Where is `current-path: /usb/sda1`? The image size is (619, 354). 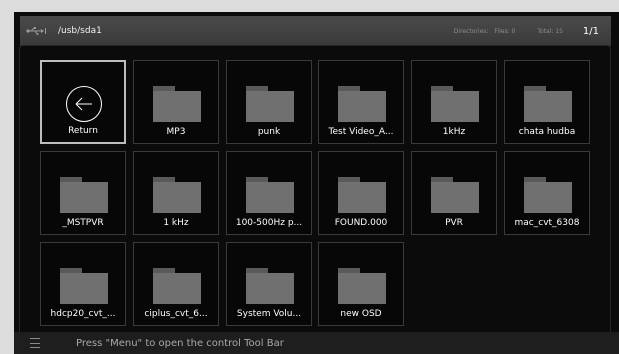
current-path: /usb/sda1 is located at coordinates (80, 31).